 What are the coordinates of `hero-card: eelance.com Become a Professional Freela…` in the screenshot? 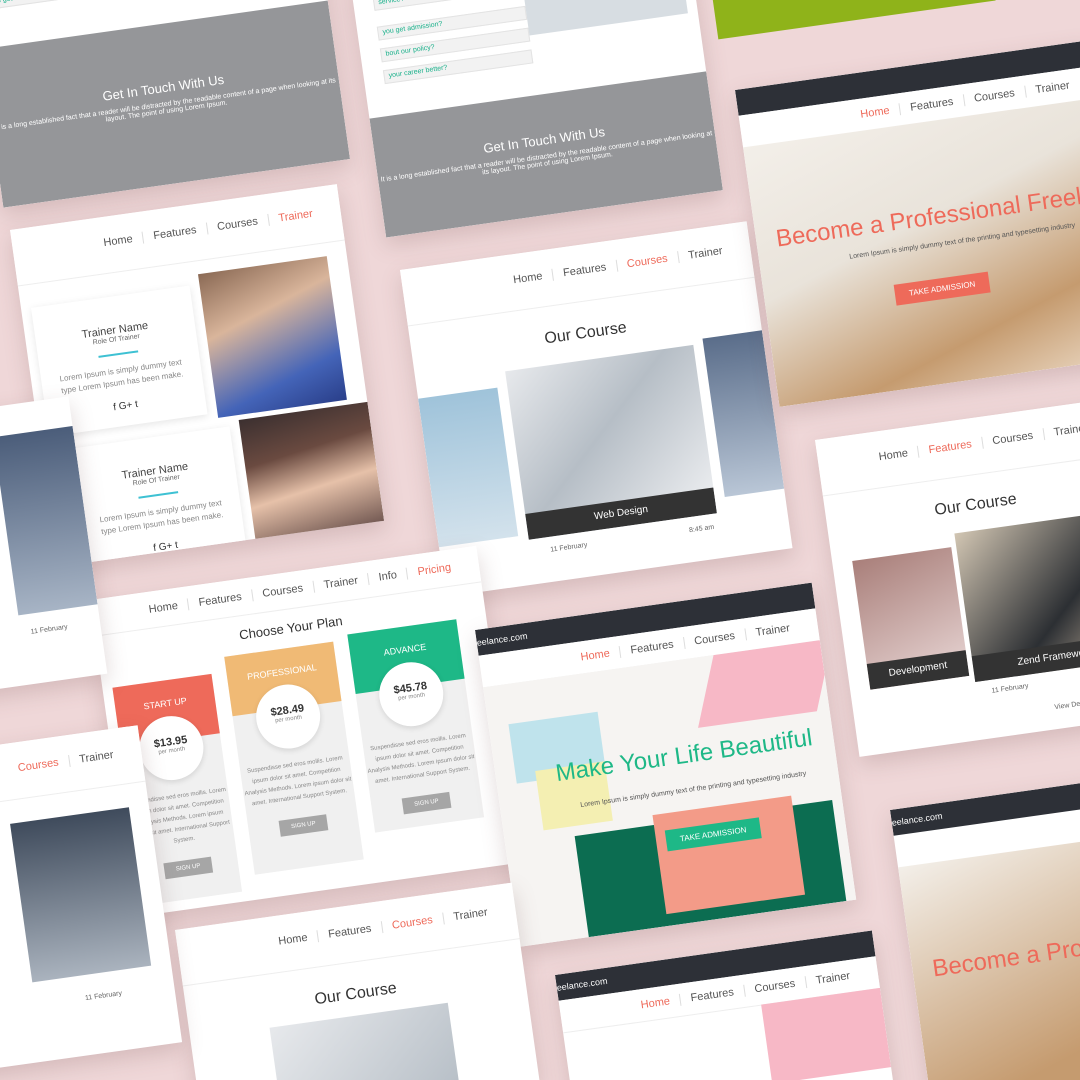 It's located at (985, 928).